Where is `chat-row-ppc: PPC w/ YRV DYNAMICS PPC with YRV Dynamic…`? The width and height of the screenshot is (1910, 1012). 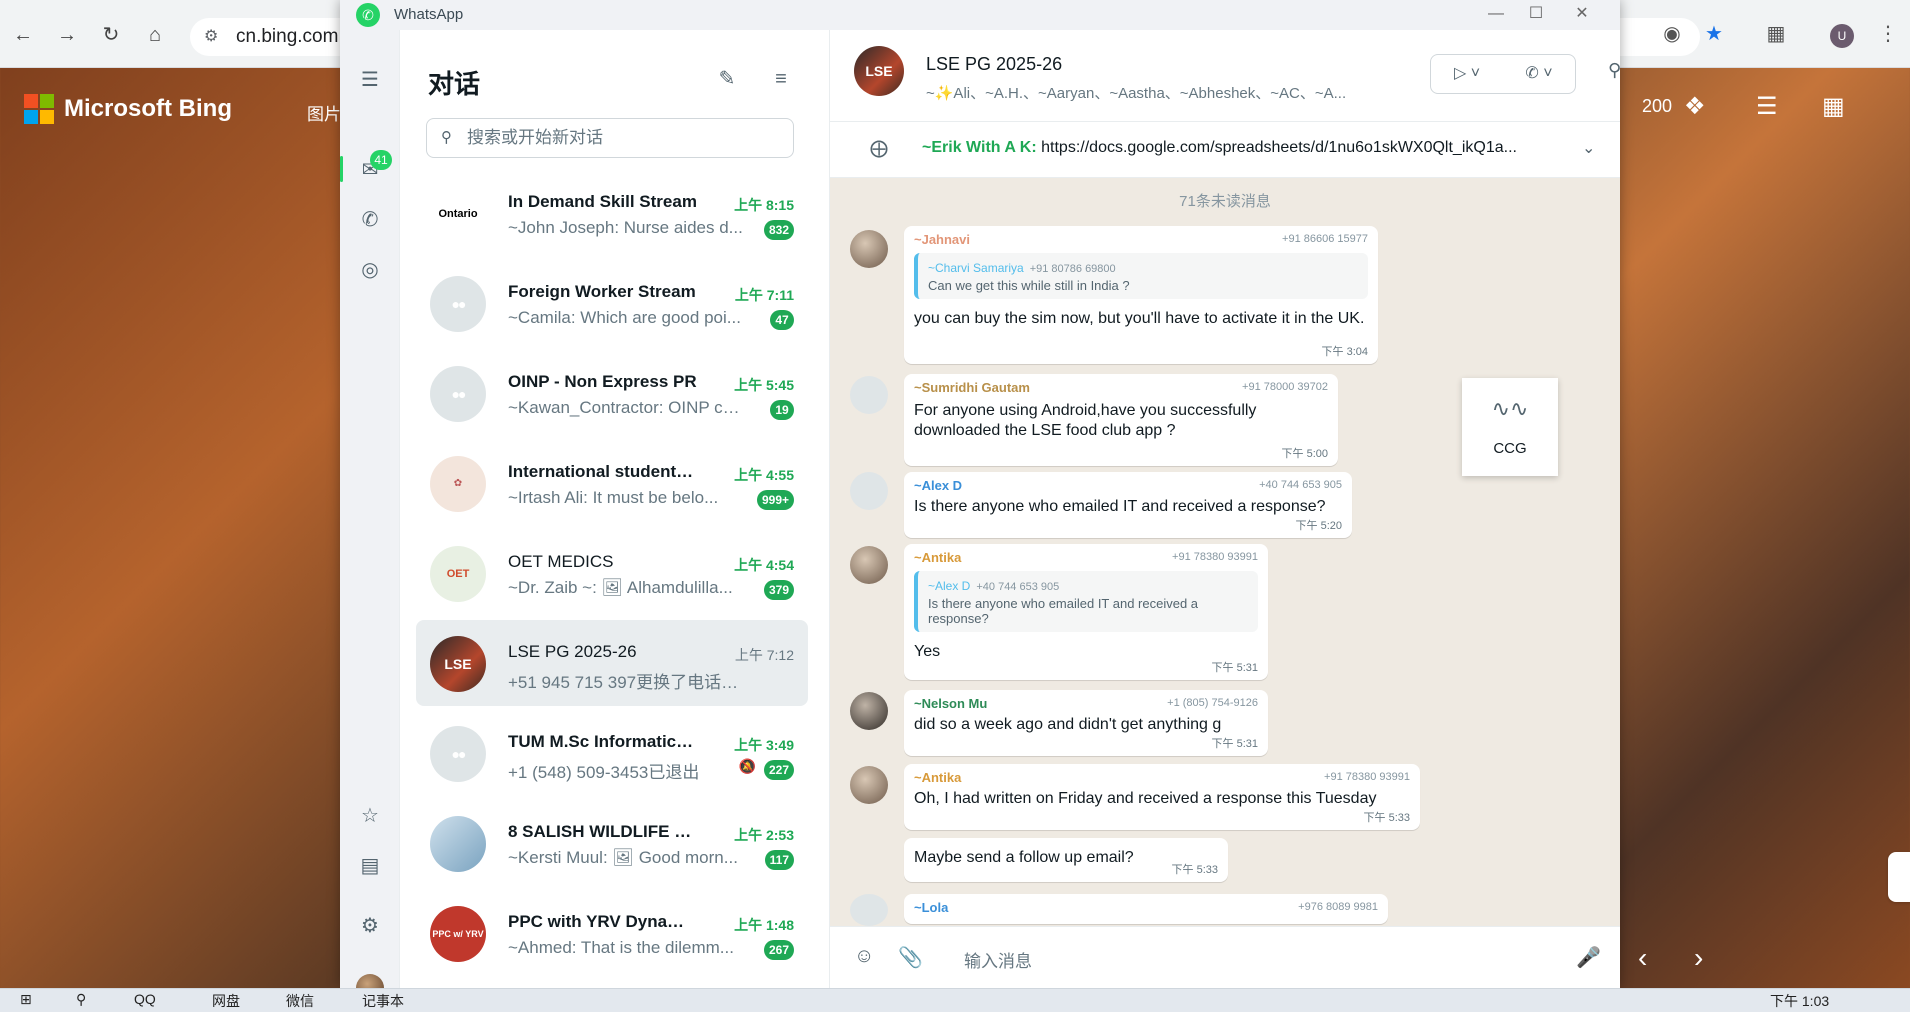
chat-row-ppc: PPC w/ YRV DYNAMICS PPC with YRV Dynamic… is located at coordinates (612, 933).